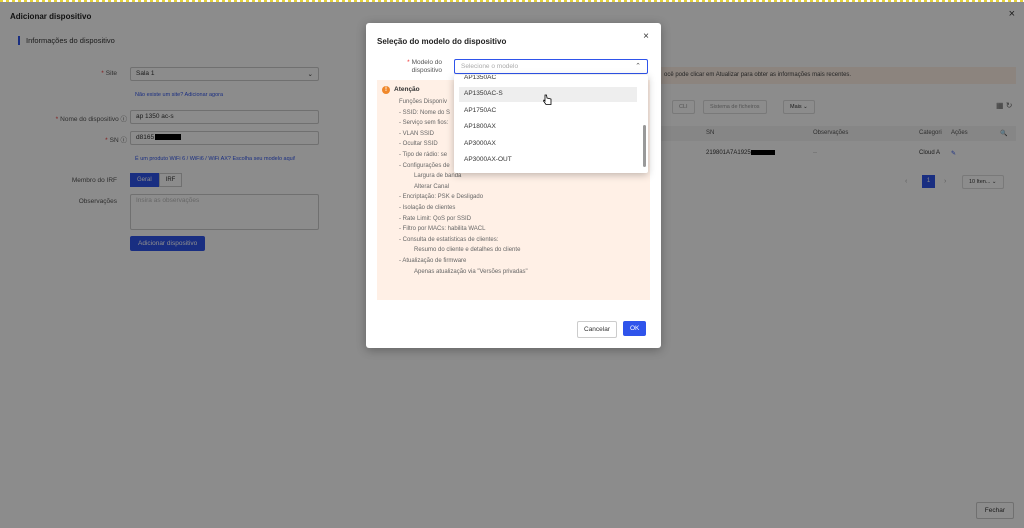 The width and height of the screenshot is (1024, 528). Describe the element at coordinates (424, 66) in the screenshot. I see `model-label: * Modelo do dispositivo` at that location.